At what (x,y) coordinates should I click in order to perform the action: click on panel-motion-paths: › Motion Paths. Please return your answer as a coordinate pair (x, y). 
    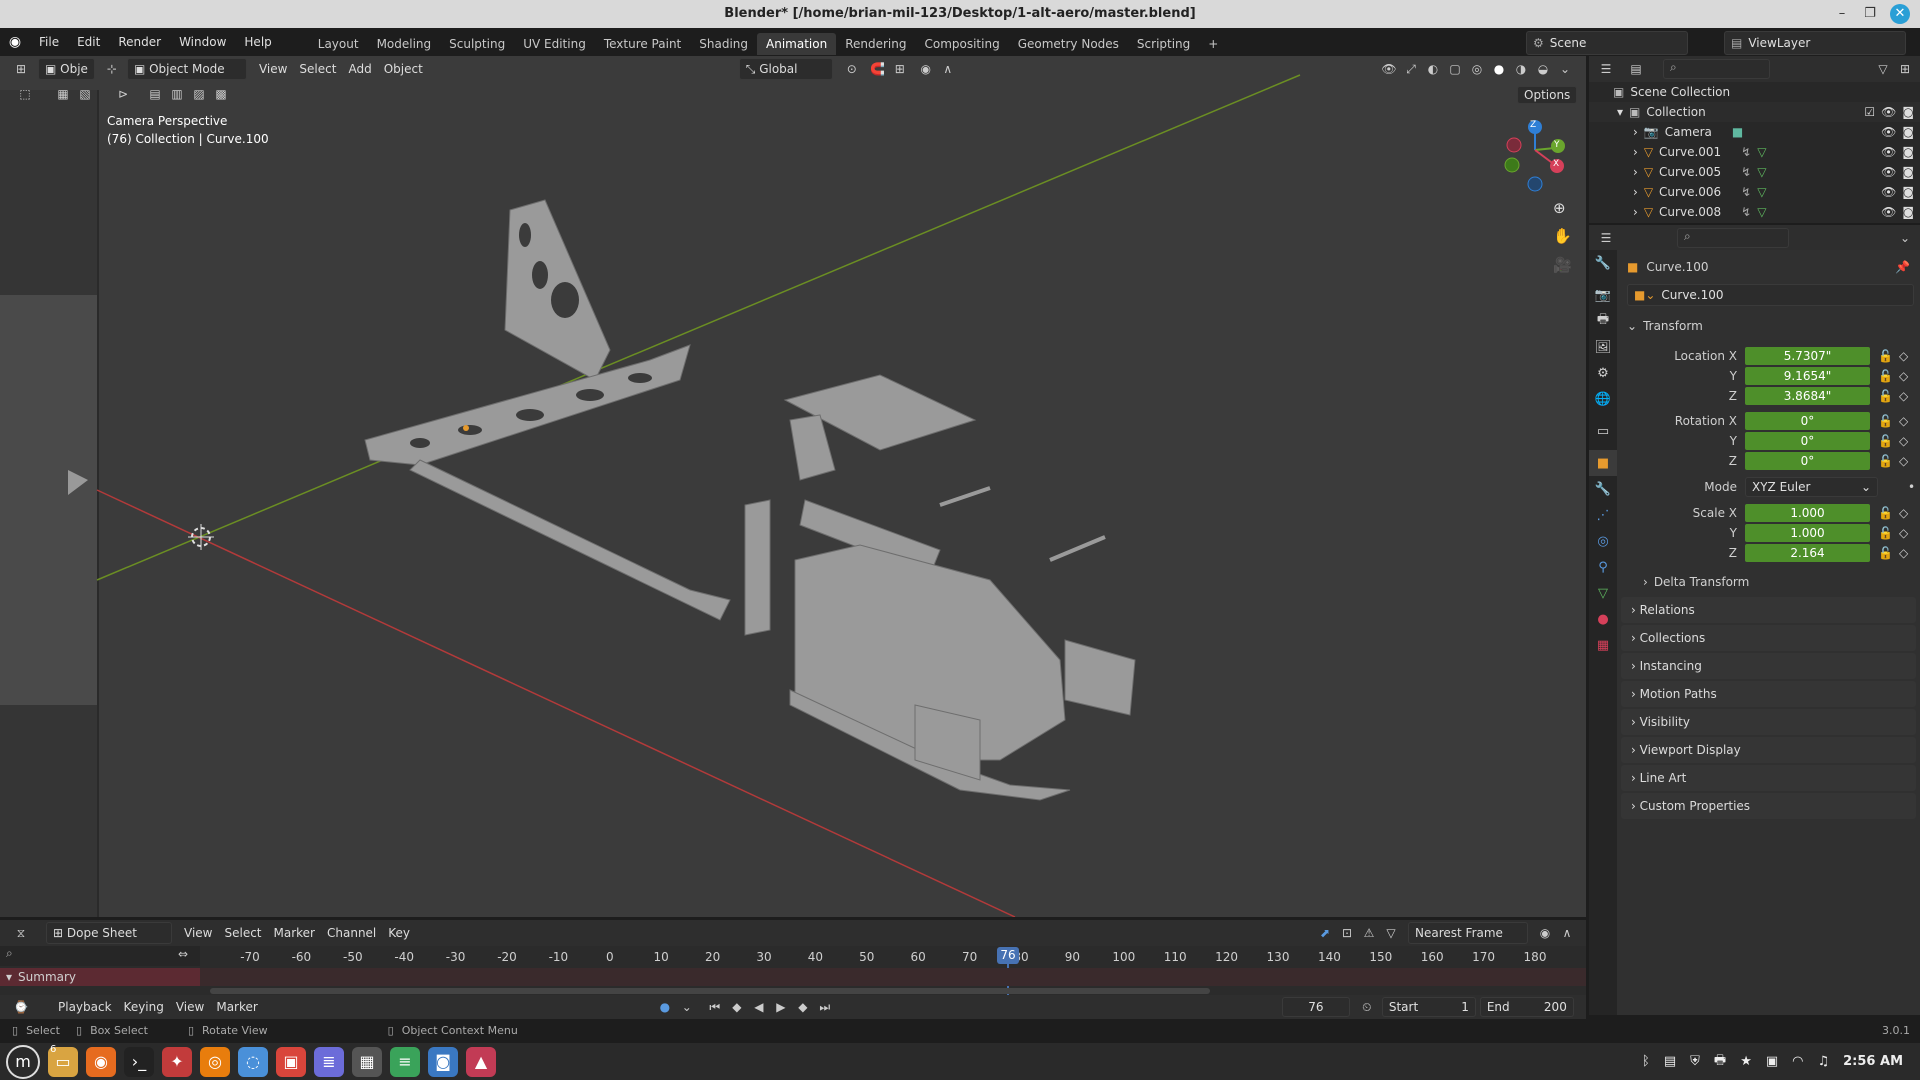
    Looking at the image, I should click on (1768, 694).